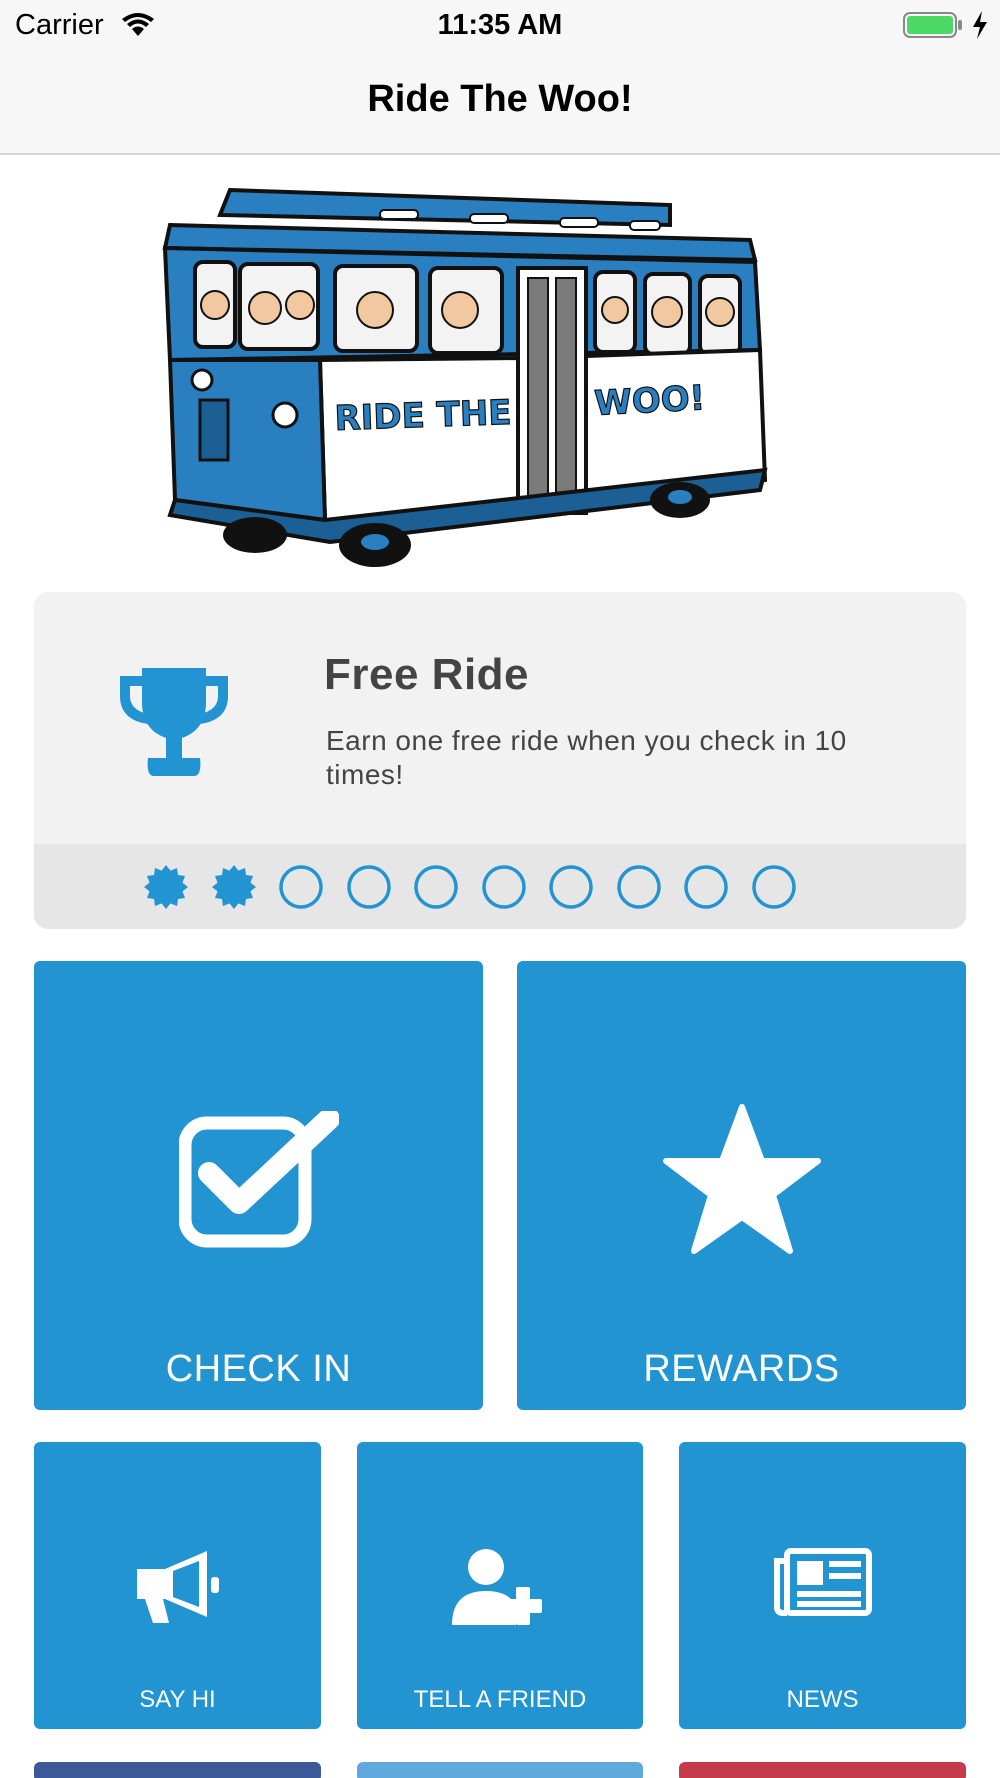 The height and width of the screenshot is (1778, 1000). I want to click on rewards-button: REWARDS, so click(741, 1185).